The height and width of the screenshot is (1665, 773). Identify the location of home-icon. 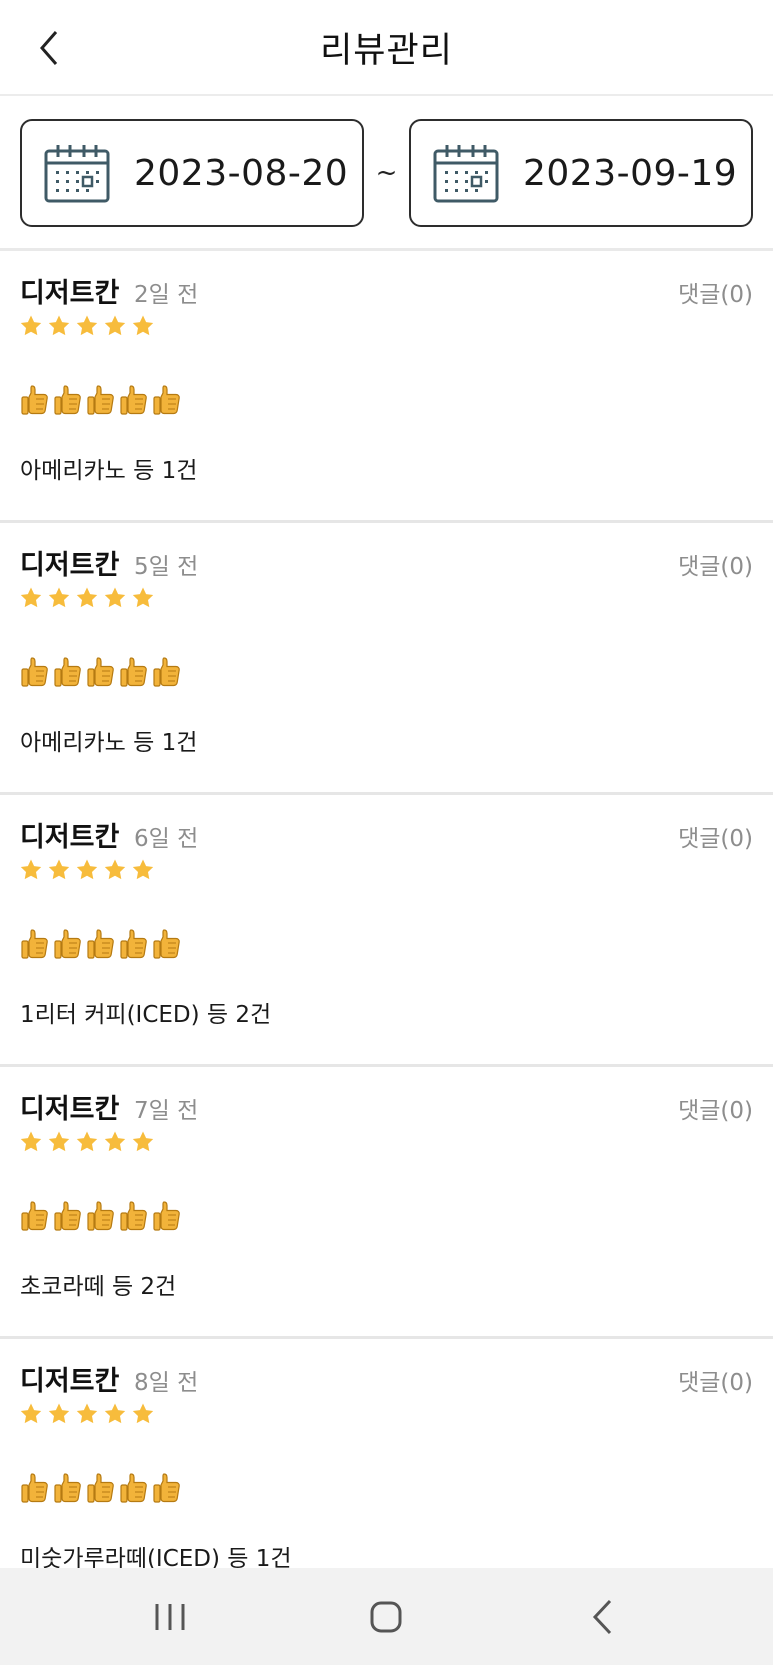
(386, 1616).